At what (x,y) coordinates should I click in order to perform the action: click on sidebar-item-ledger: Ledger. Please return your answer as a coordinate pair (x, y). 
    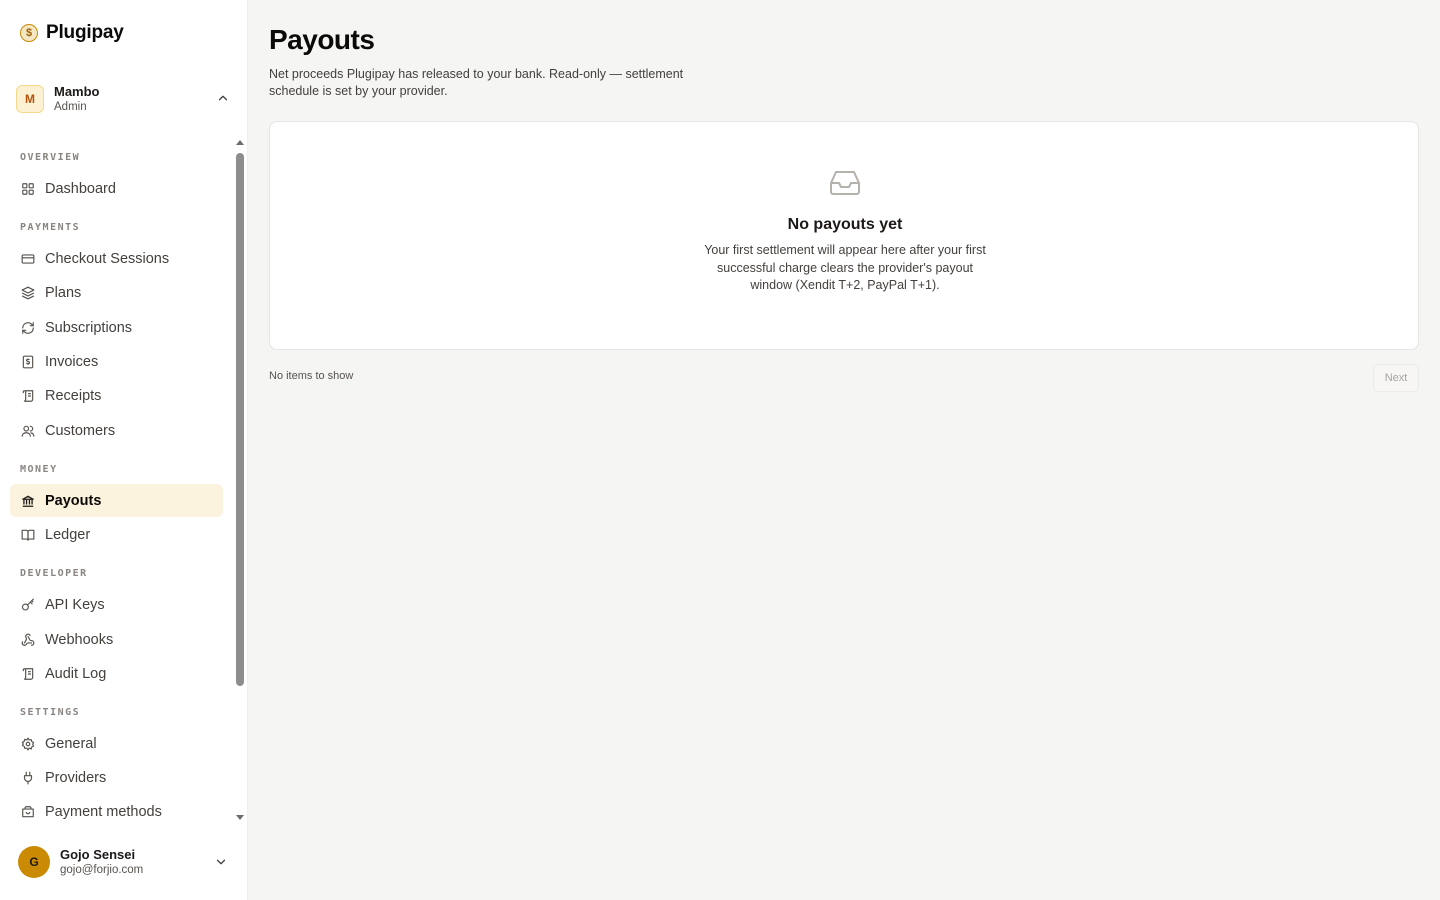
    Looking at the image, I should click on (116, 534).